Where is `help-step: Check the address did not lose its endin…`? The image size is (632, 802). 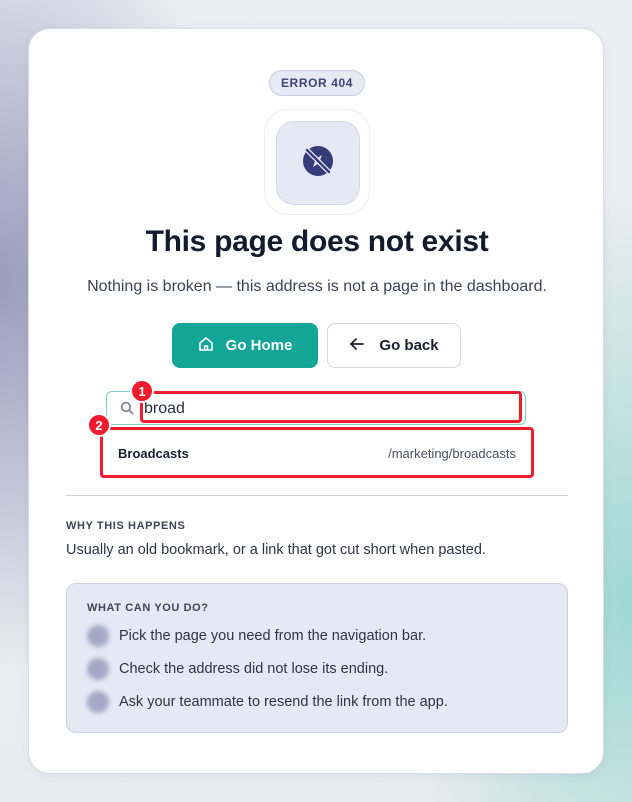 help-step: Check the address did not lose its endin… is located at coordinates (237, 669).